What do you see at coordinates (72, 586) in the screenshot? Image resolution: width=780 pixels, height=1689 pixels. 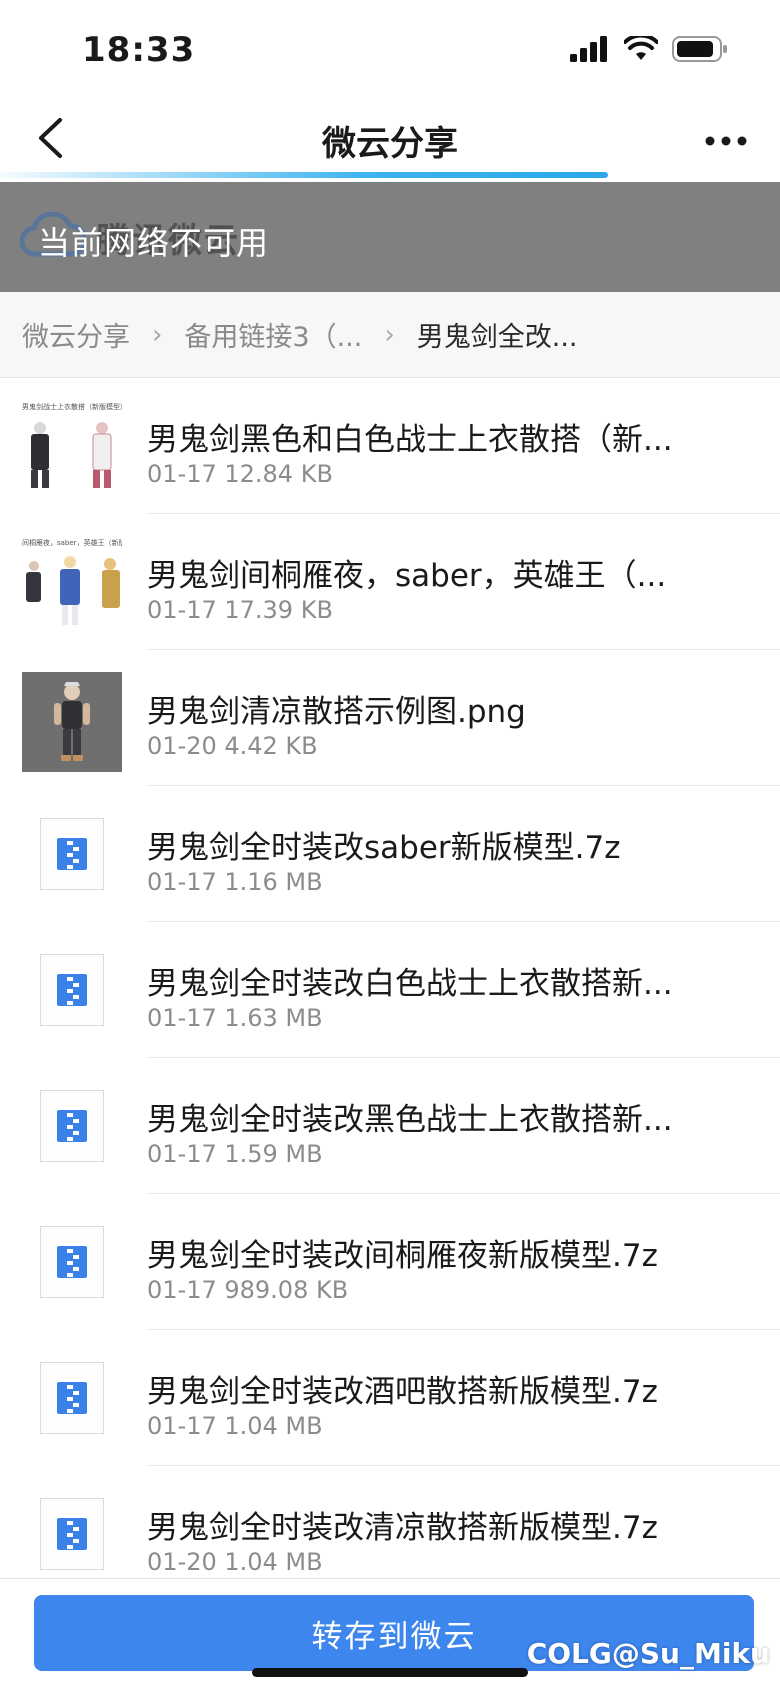 I see `image-thumbnail: 间桐雁夜，saber，英雄王（新版模型）` at bounding box center [72, 586].